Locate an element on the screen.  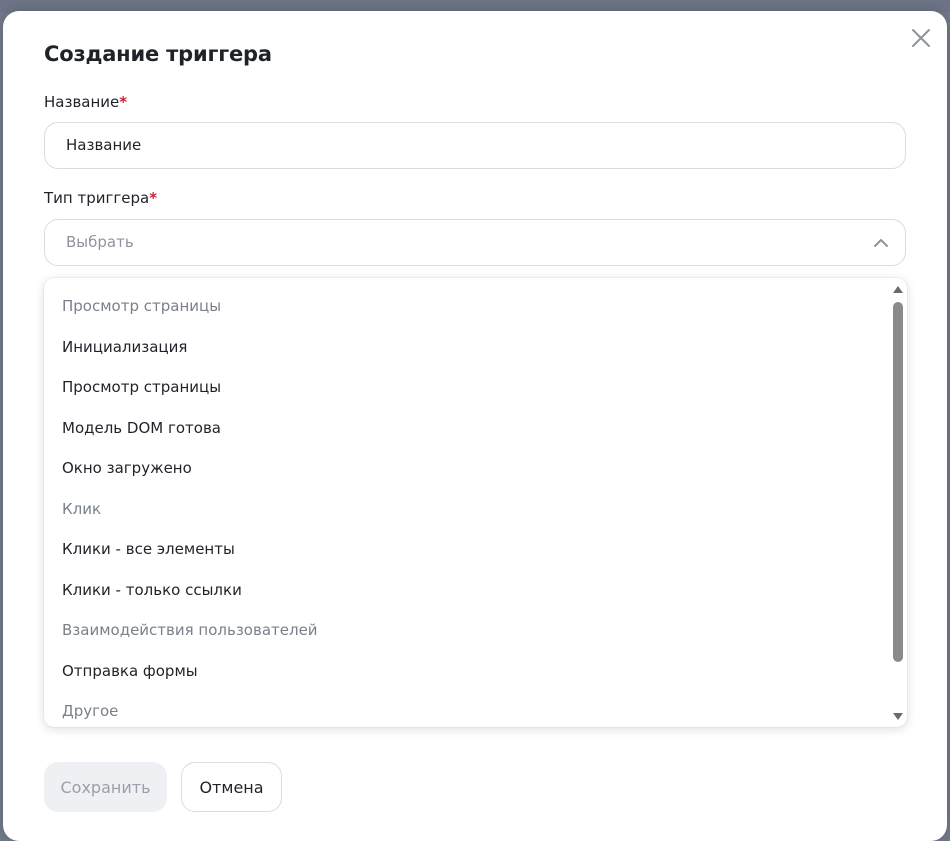
trigger-type-select: Выбрать is located at coordinates (475, 242).